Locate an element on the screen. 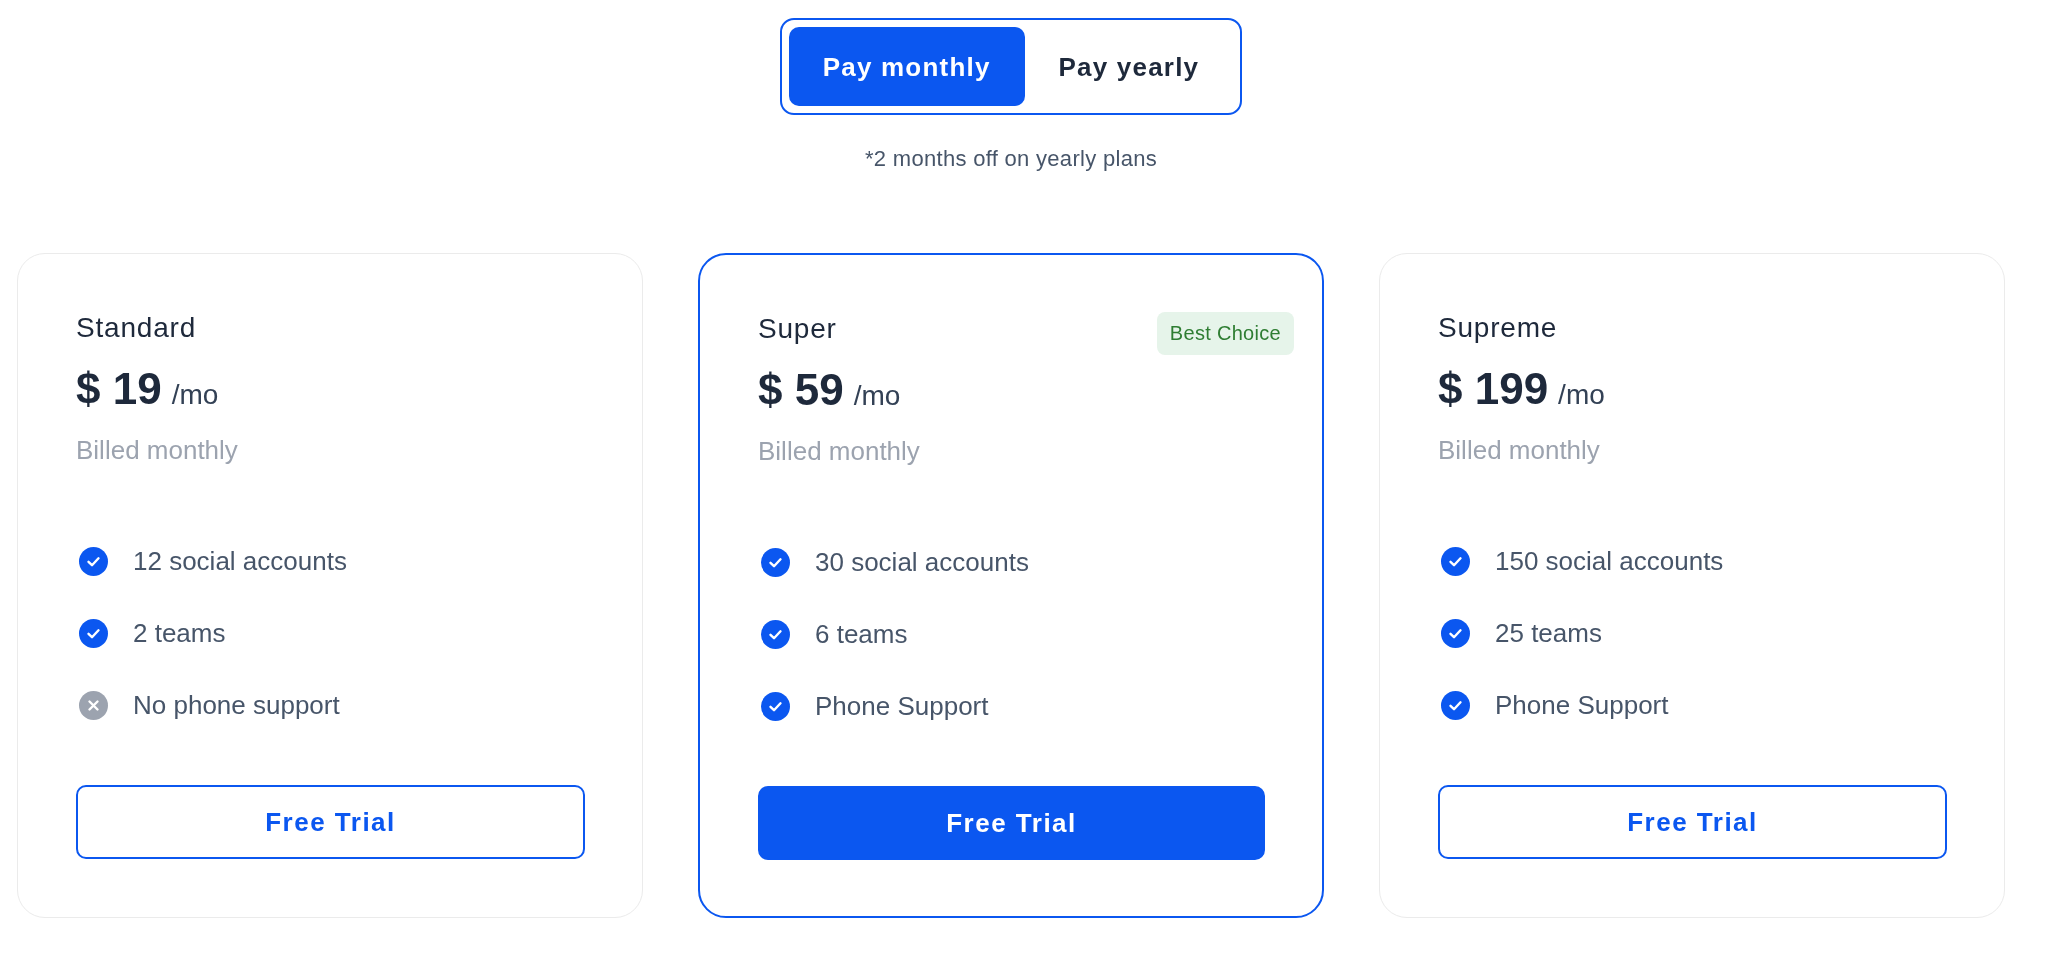 This screenshot has width=2048, height=963. feature-text: 6 teams is located at coordinates (861, 634).